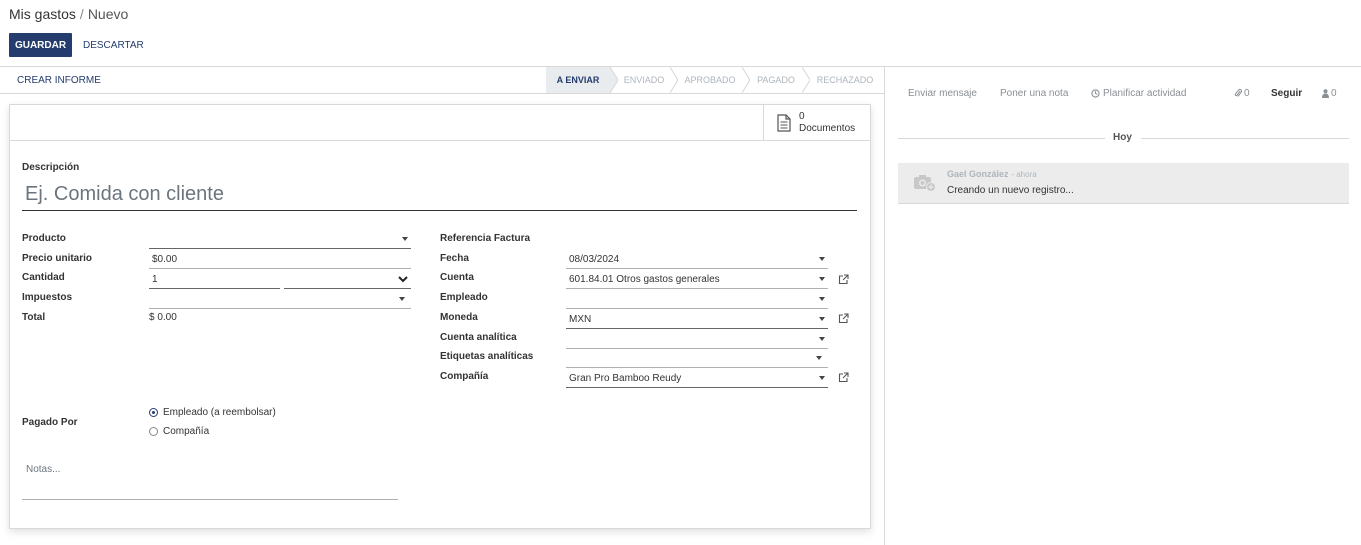 This screenshot has width=1361, height=545. What do you see at coordinates (1095, 93) in the screenshot?
I see `clock-icon` at bounding box center [1095, 93].